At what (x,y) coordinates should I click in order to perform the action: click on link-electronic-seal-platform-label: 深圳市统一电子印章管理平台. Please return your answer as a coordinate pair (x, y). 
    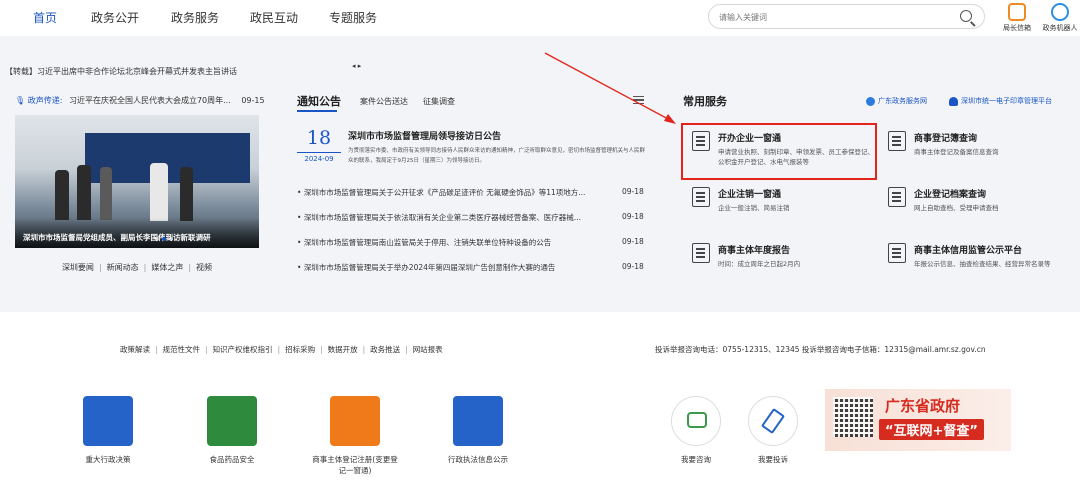
    Looking at the image, I should click on (1006, 101).